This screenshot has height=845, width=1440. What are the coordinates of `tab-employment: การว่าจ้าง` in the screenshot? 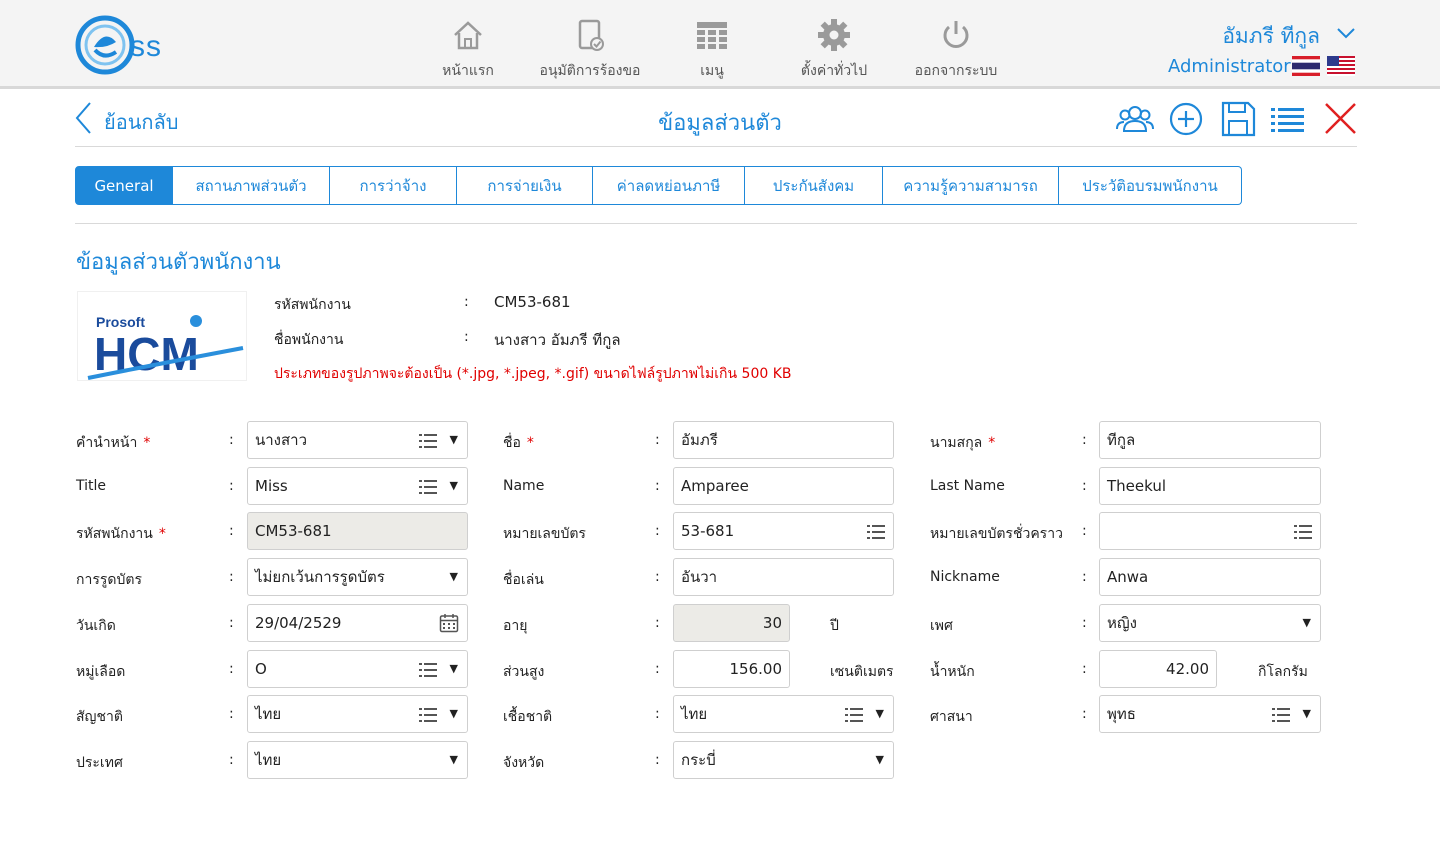 It's located at (393, 185).